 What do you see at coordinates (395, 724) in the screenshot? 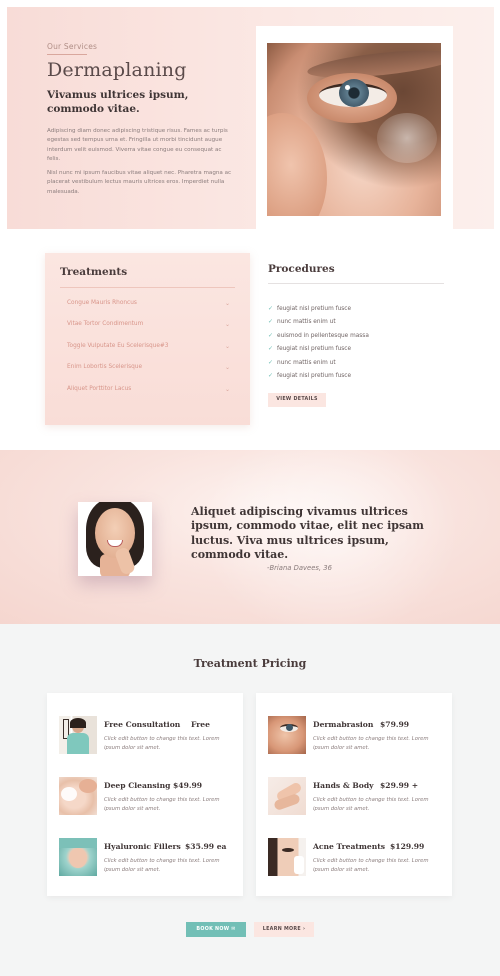
I see `pricing-item-price: $79.99` at bounding box center [395, 724].